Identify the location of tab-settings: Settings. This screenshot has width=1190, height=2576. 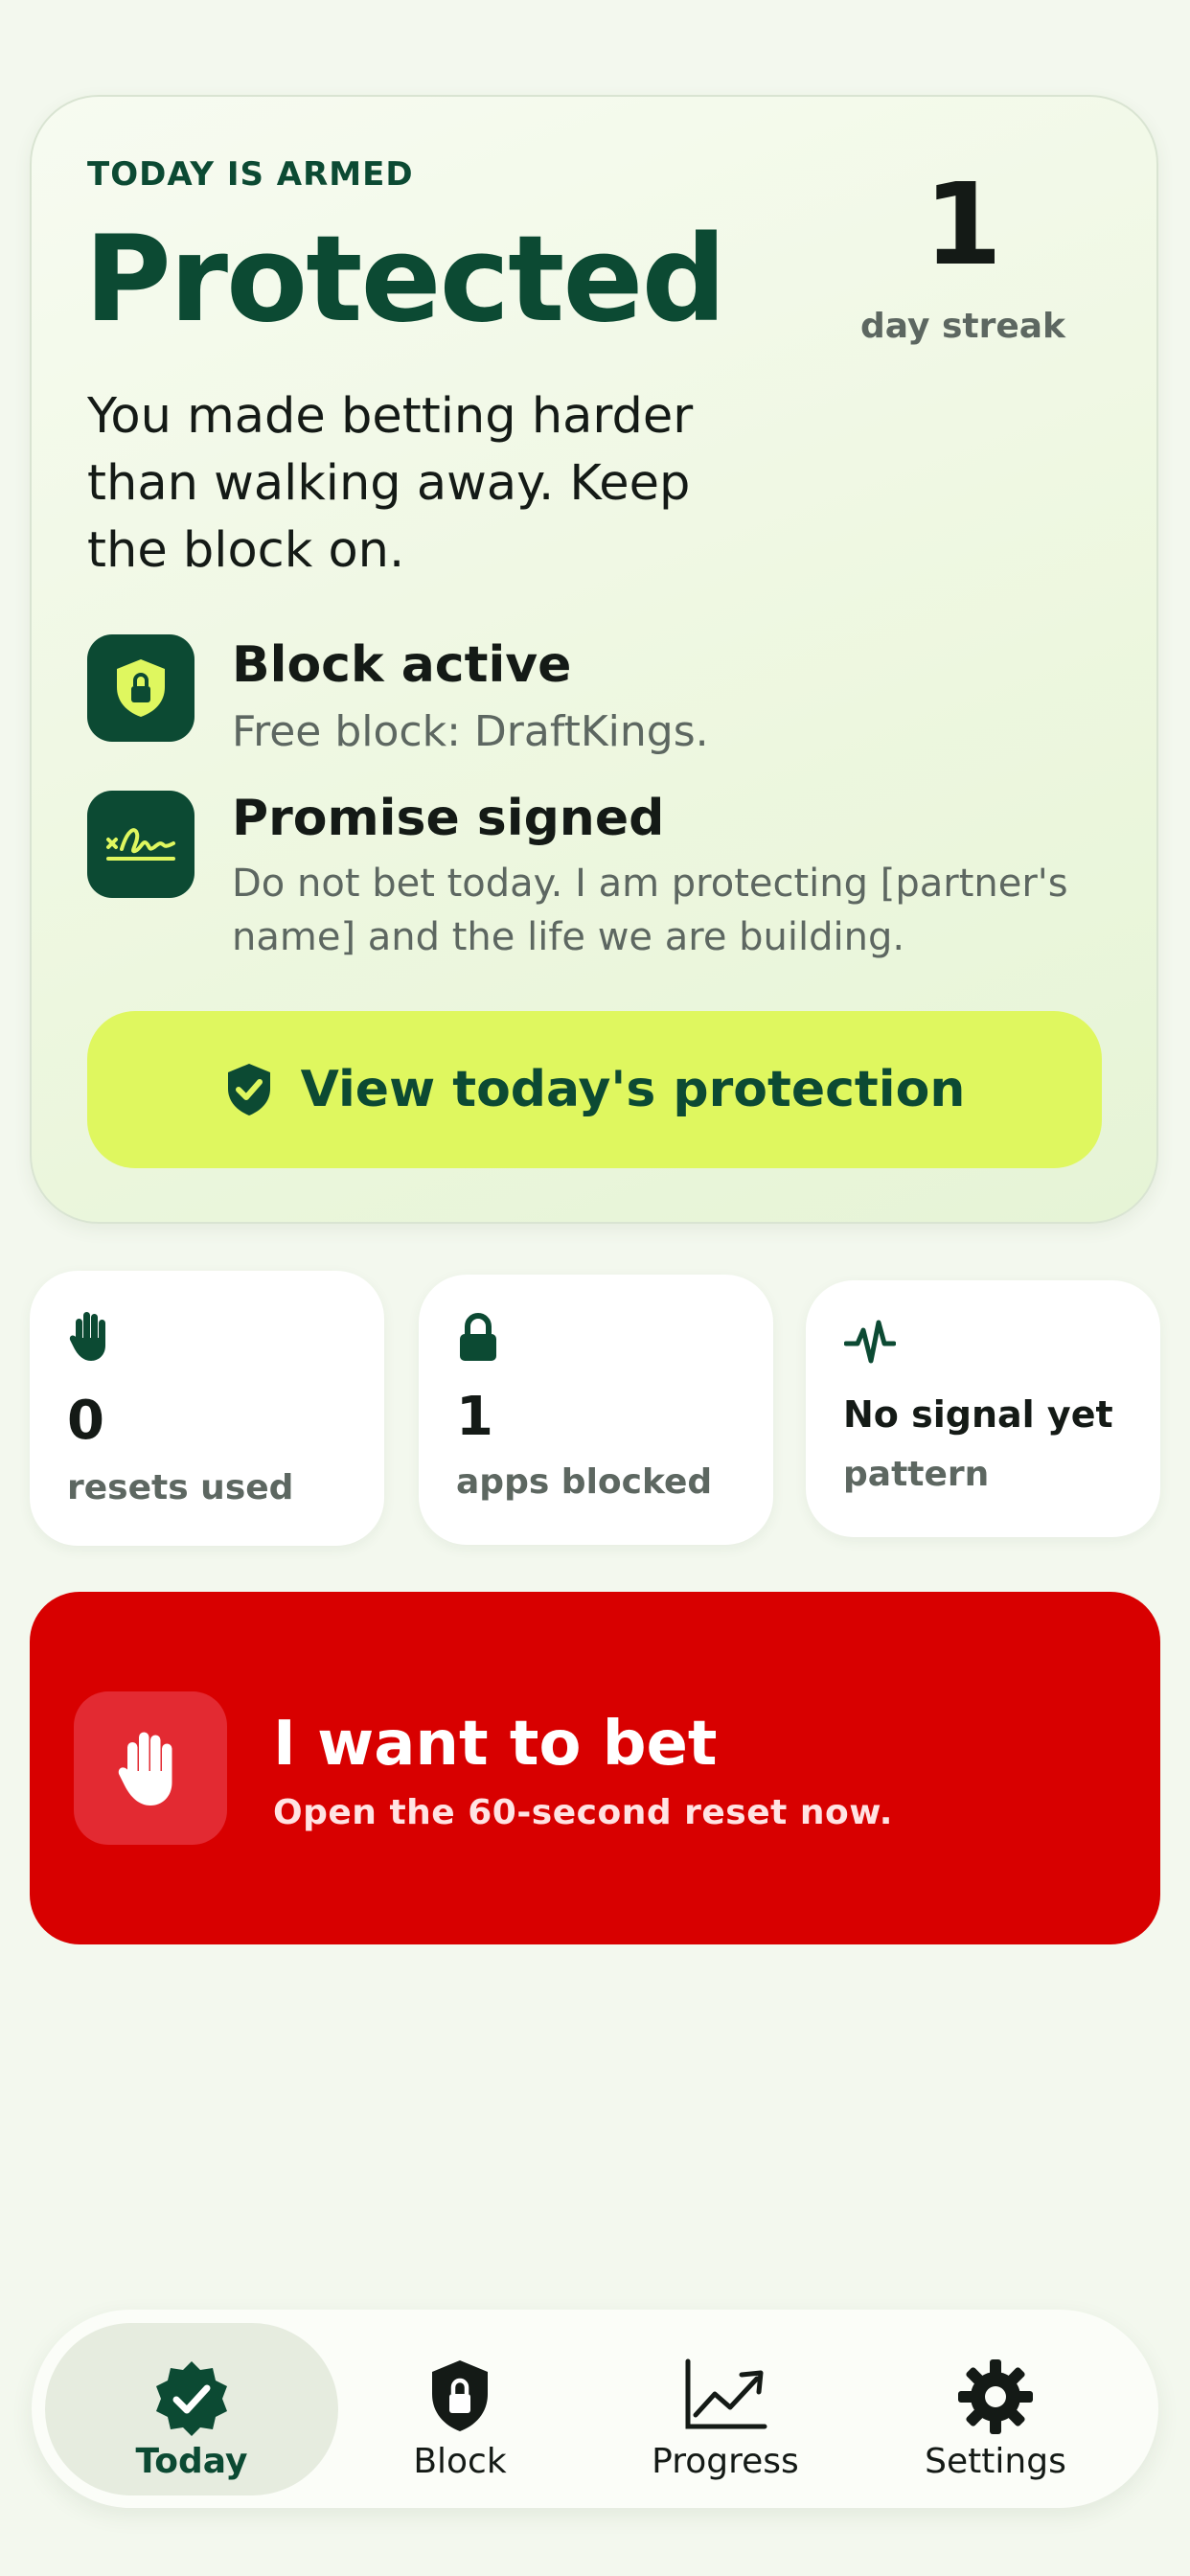
(996, 2409).